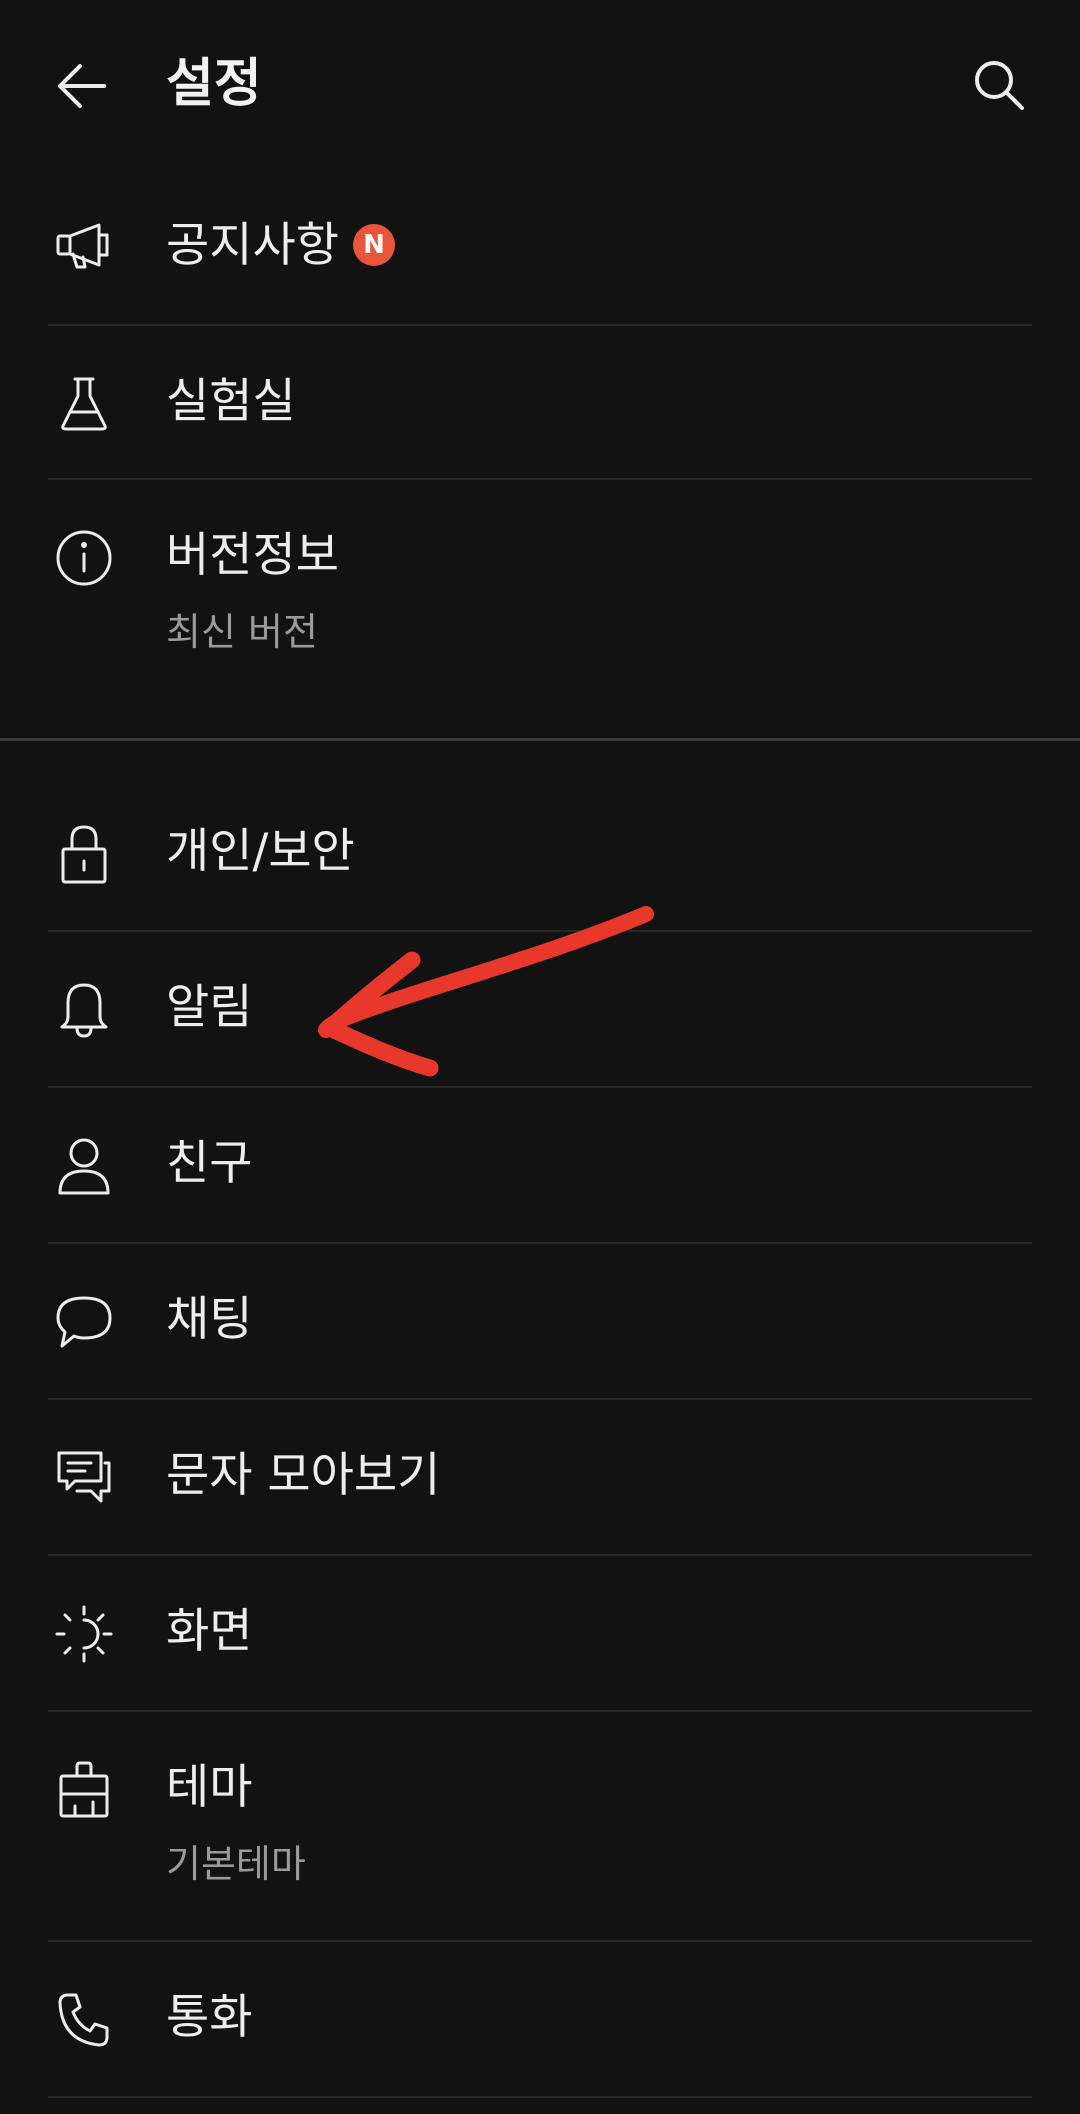  What do you see at coordinates (540, 855) in the screenshot?
I see `menu-item-privacy-security: 개인/보안` at bounding box center [540, 855].